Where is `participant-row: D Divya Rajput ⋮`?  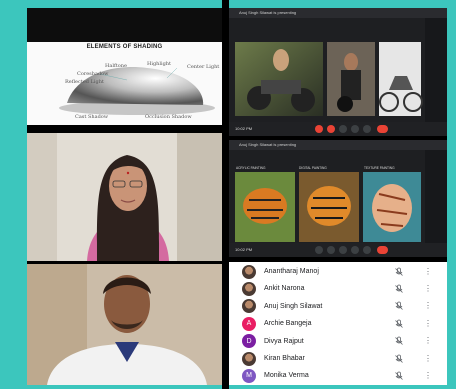 participant-row: D Divya Rajput ⋮ is located at coordinates (338, 341).